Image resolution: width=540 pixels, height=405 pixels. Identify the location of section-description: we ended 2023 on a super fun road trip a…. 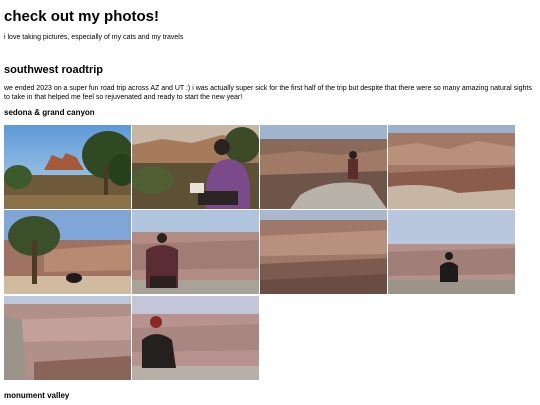
(268, 93).